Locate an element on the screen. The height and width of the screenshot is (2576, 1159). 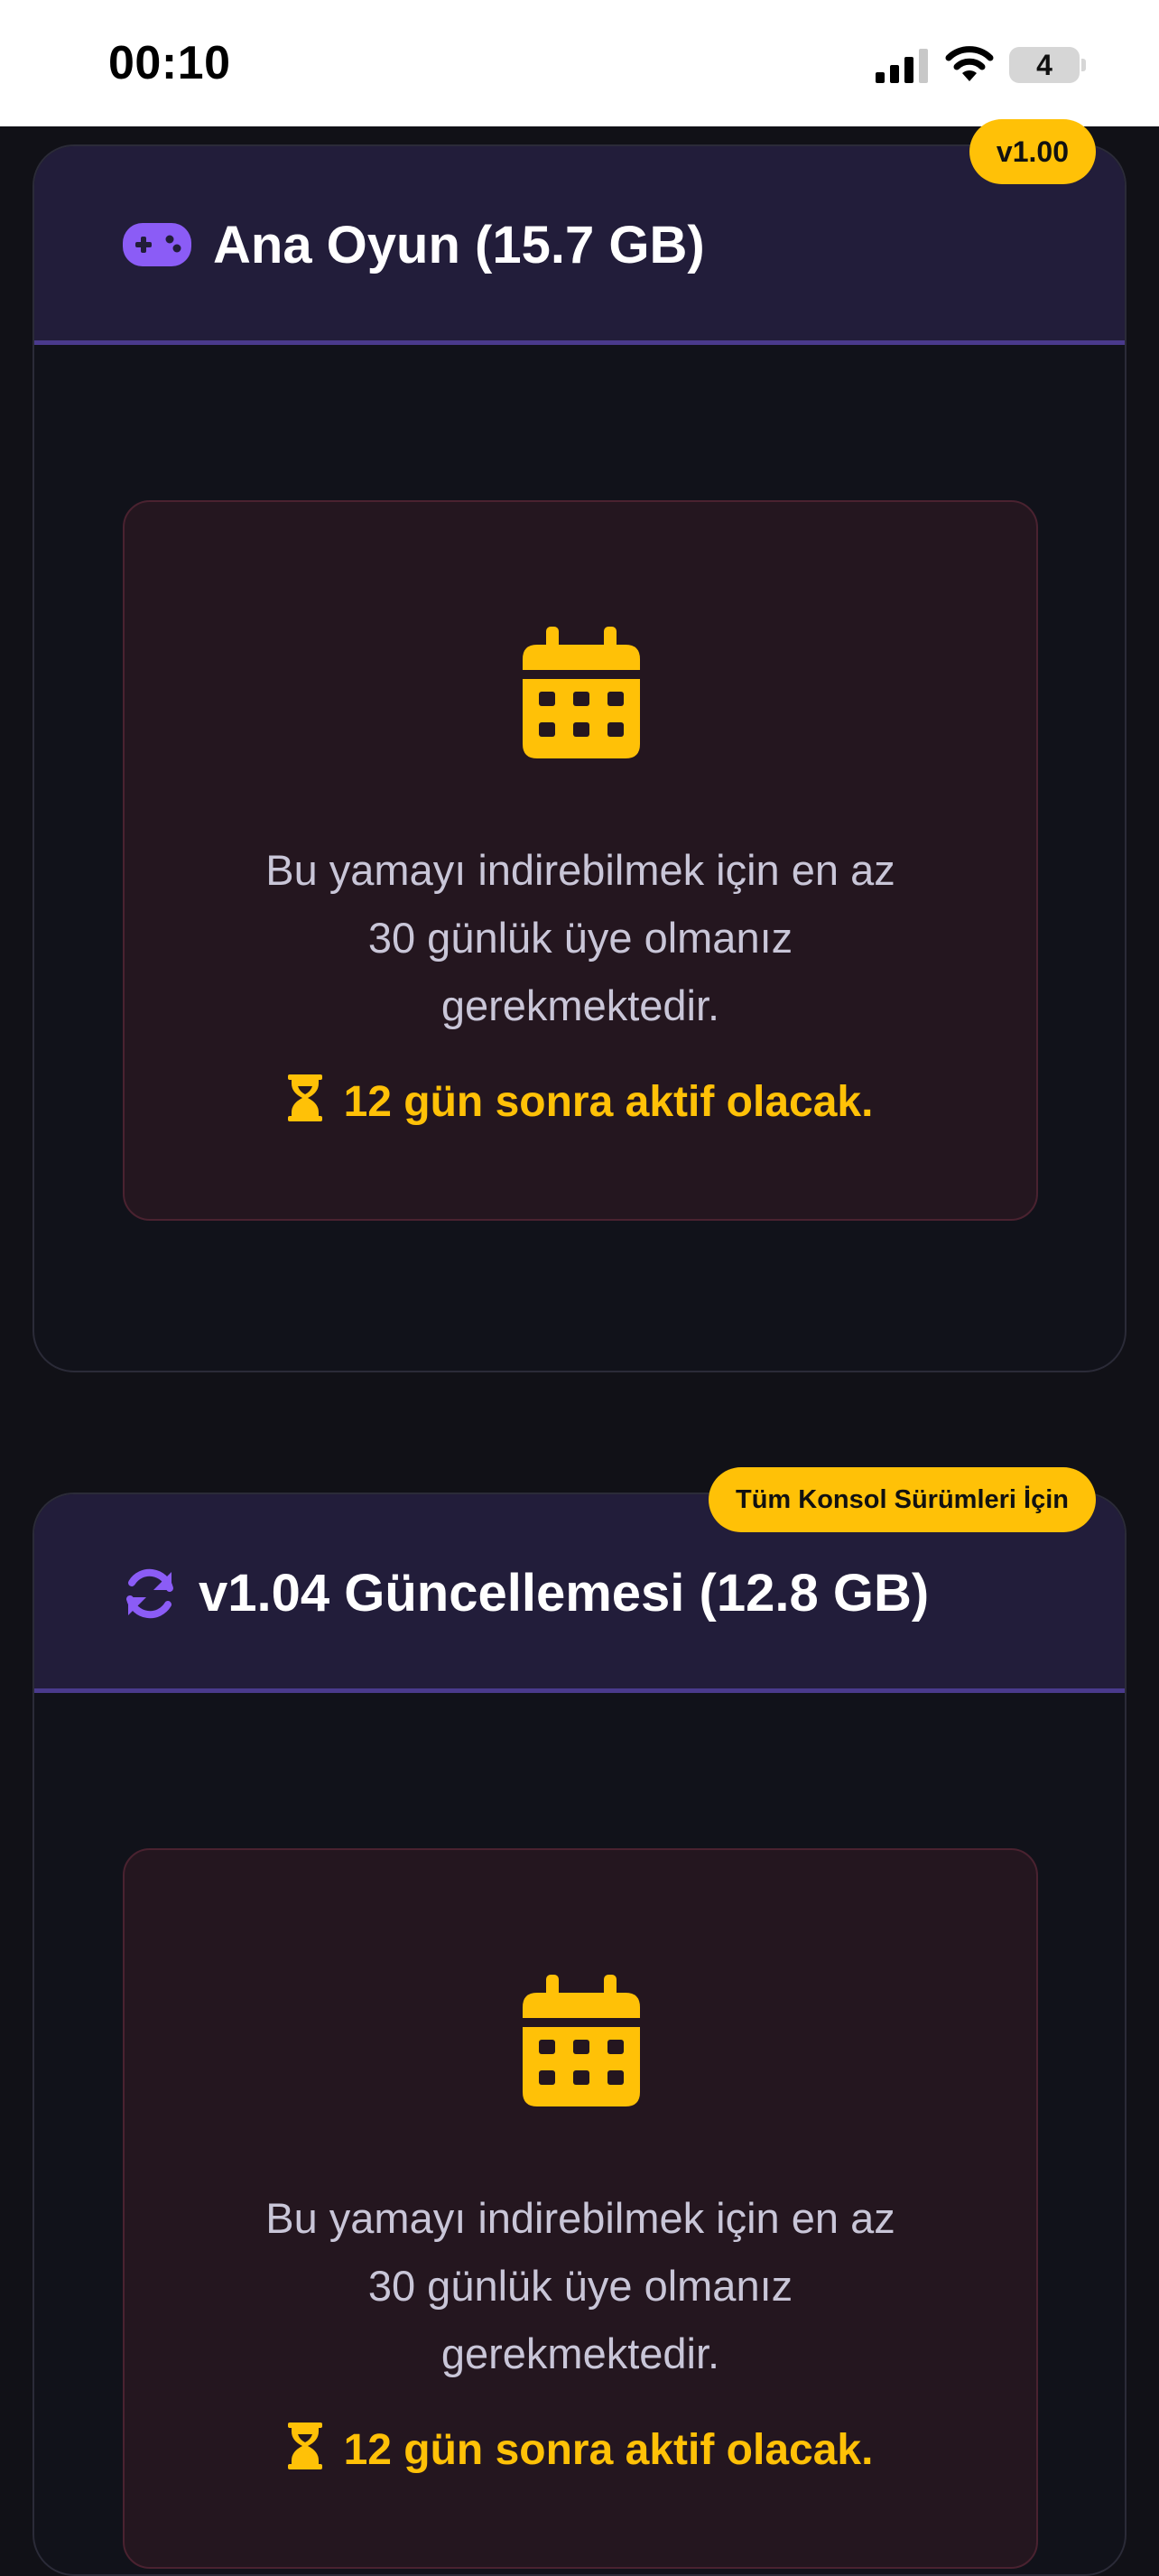
gamepad-icon is located at coordinates (157, 244).